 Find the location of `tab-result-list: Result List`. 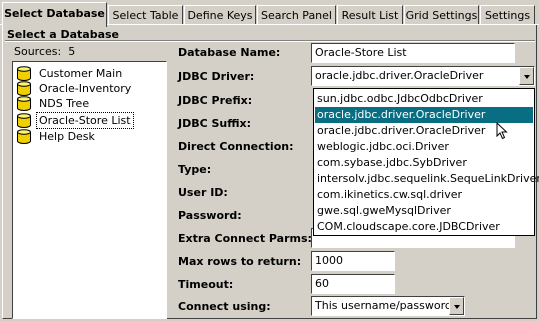

tab-result-list: Result List is located at coordinates (370, 14).